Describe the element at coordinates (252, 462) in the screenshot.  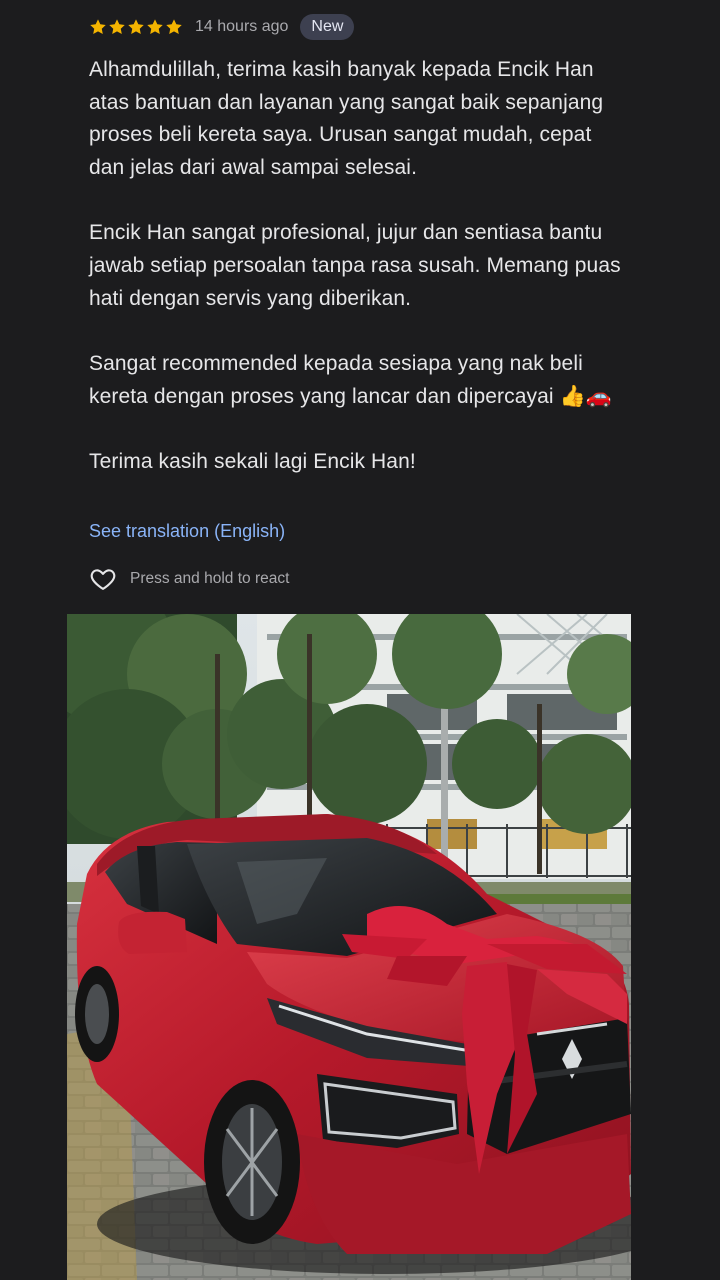
I see `review-paragraph: Terima kasih sekali lagi Encik Han!` at that location.